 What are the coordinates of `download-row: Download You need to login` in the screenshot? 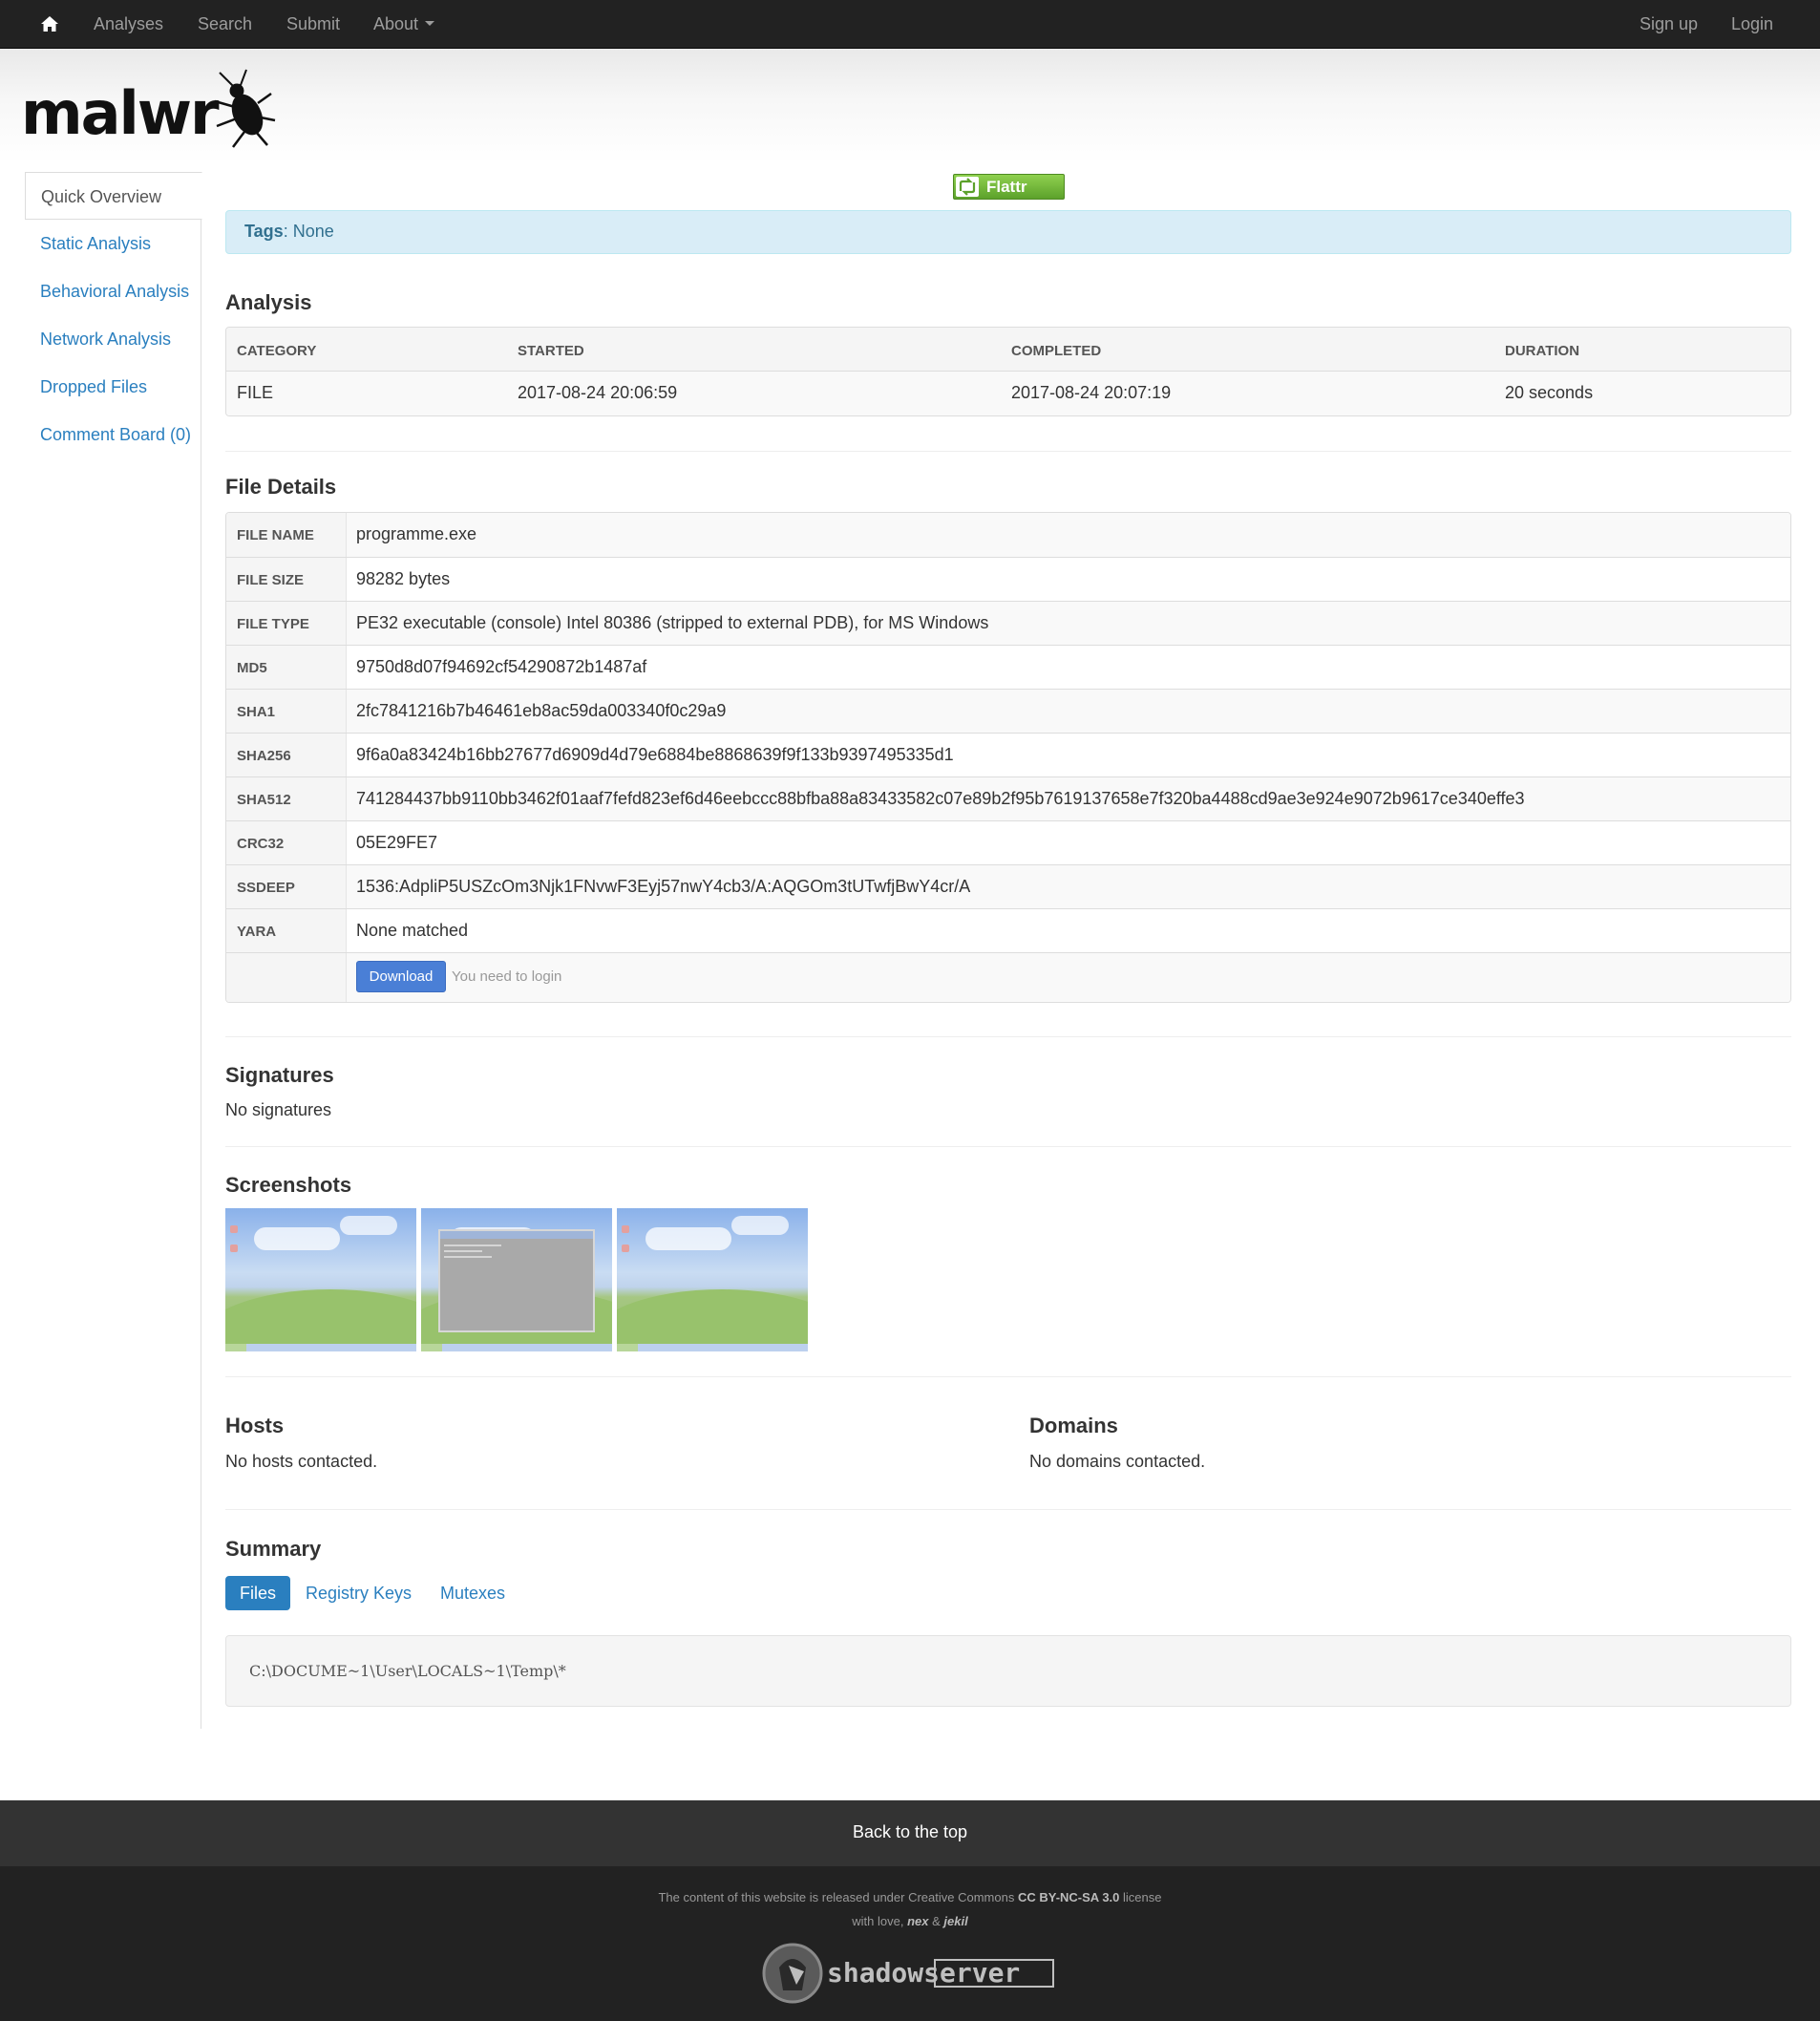 It's located at (1008, 977).